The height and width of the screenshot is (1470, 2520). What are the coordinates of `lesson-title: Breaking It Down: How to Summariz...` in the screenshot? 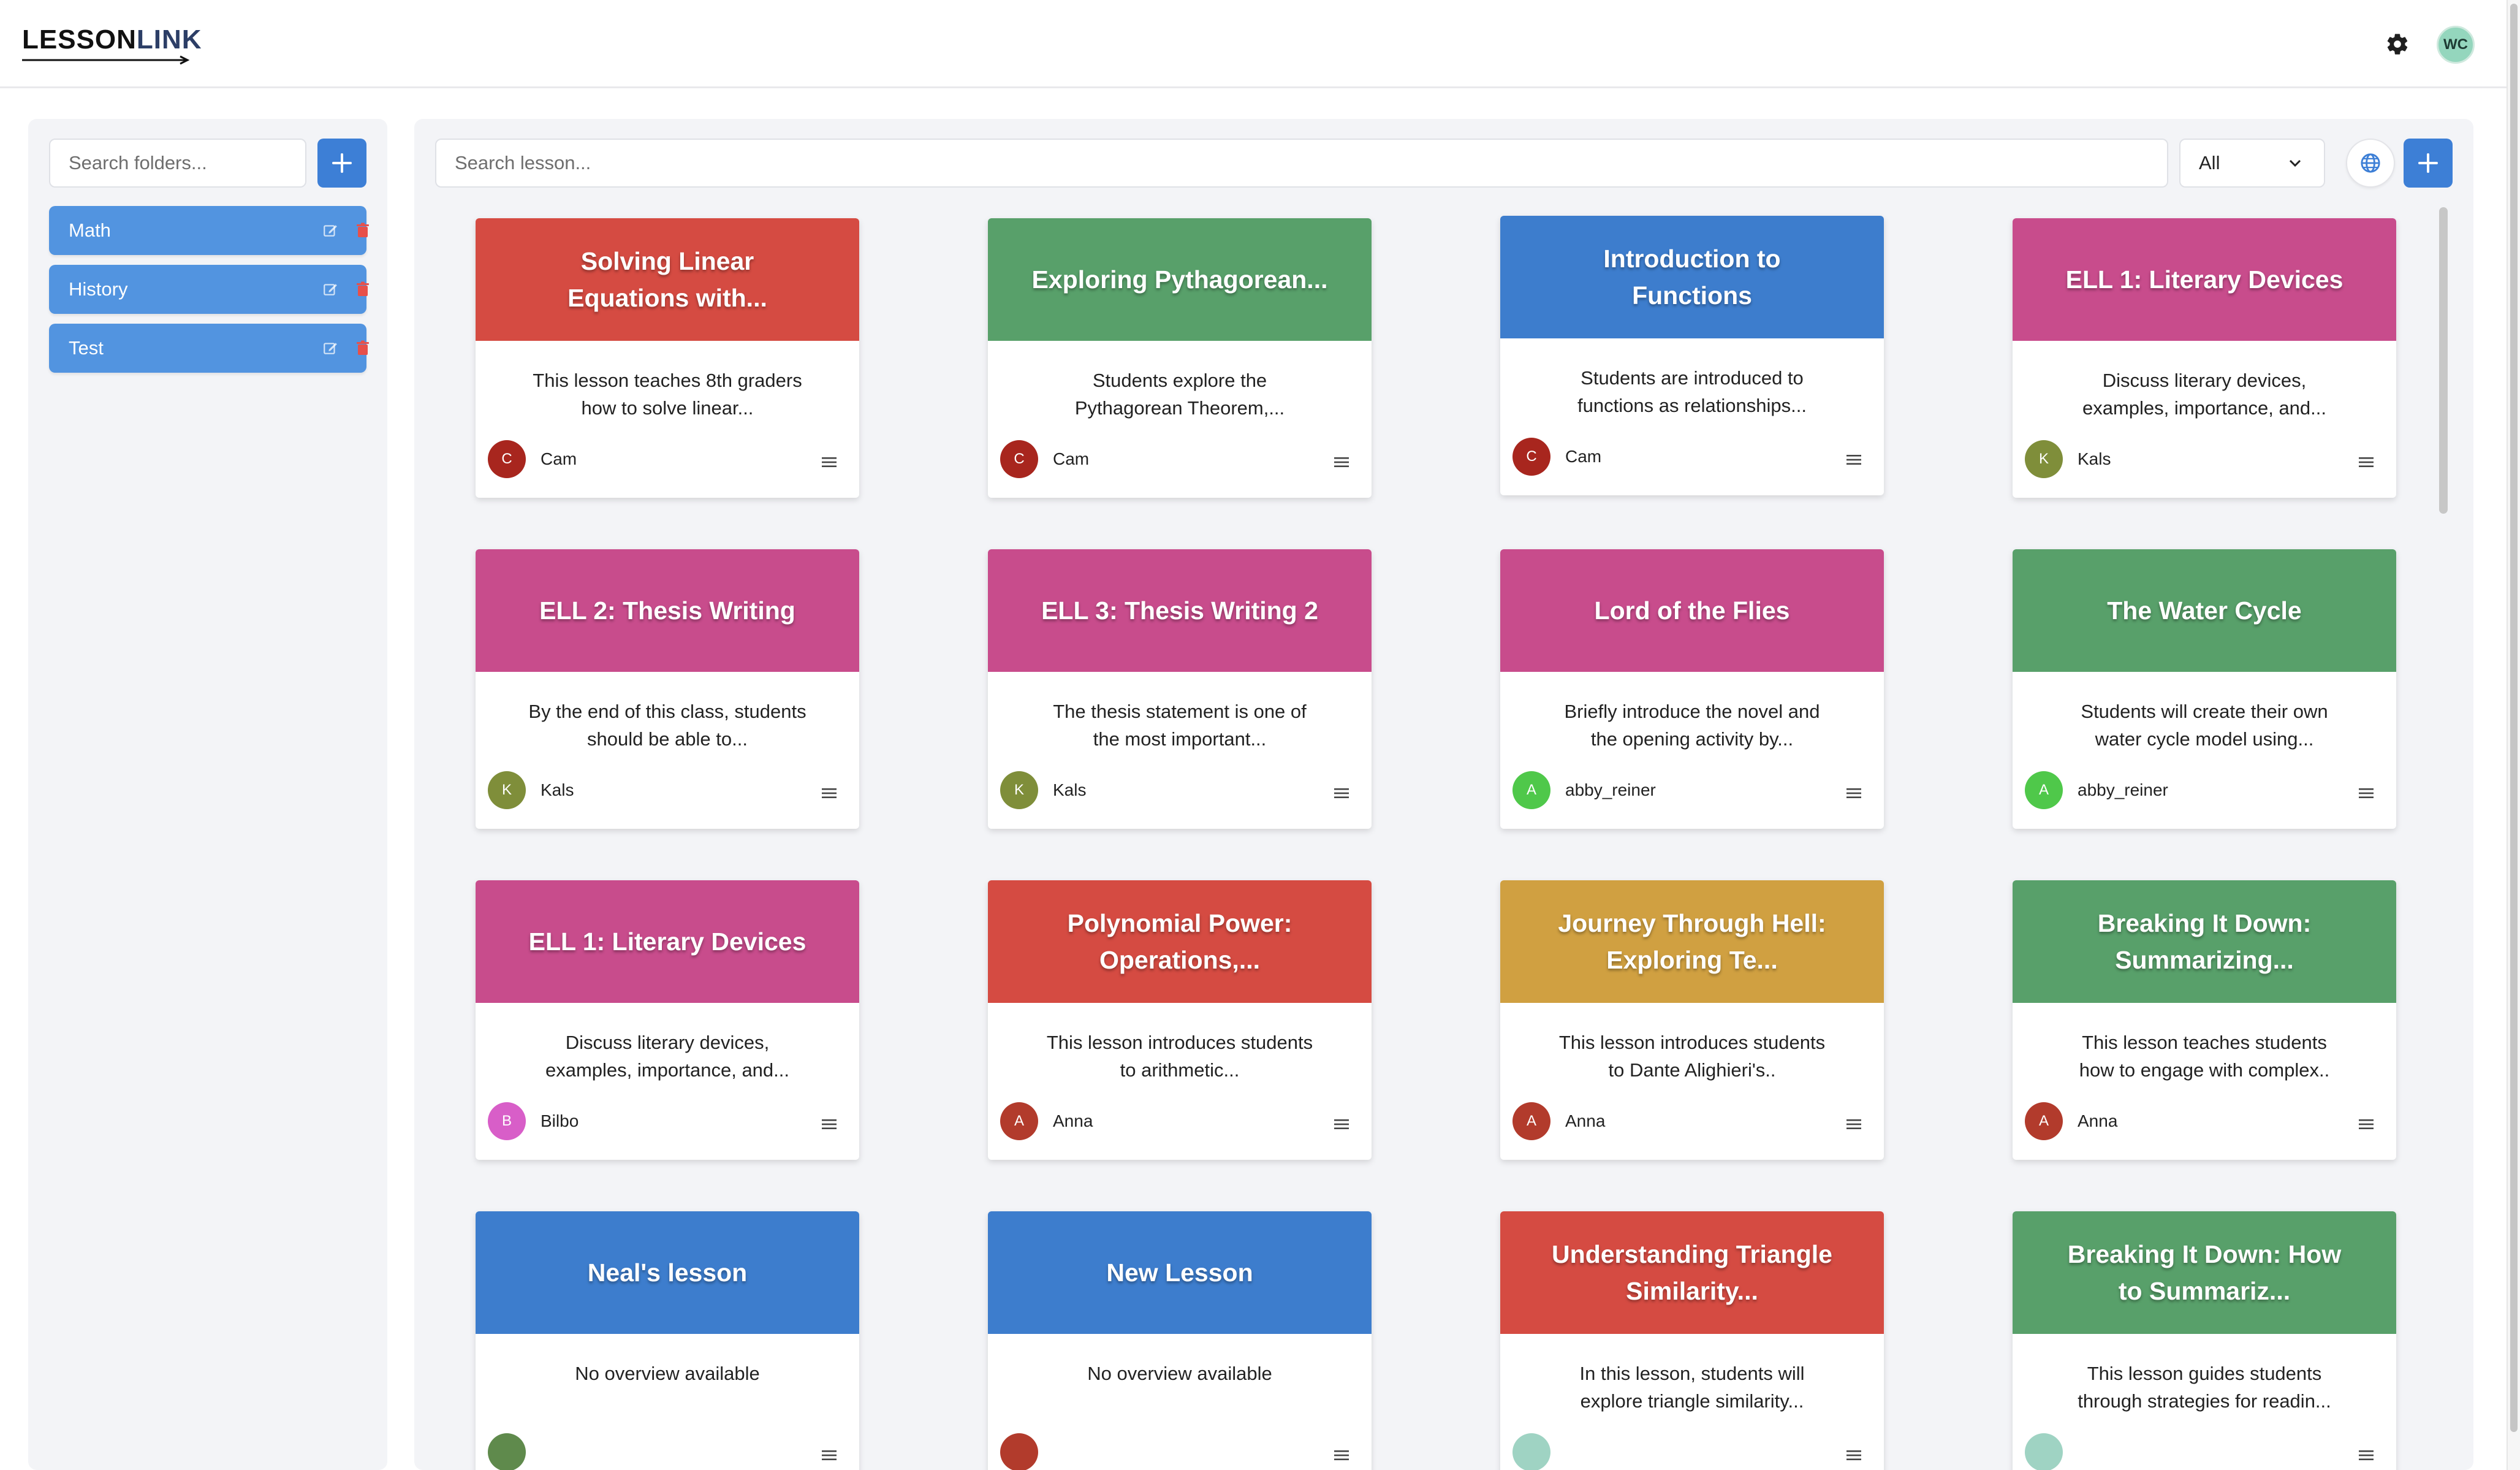 It's located at (2204, 1273).